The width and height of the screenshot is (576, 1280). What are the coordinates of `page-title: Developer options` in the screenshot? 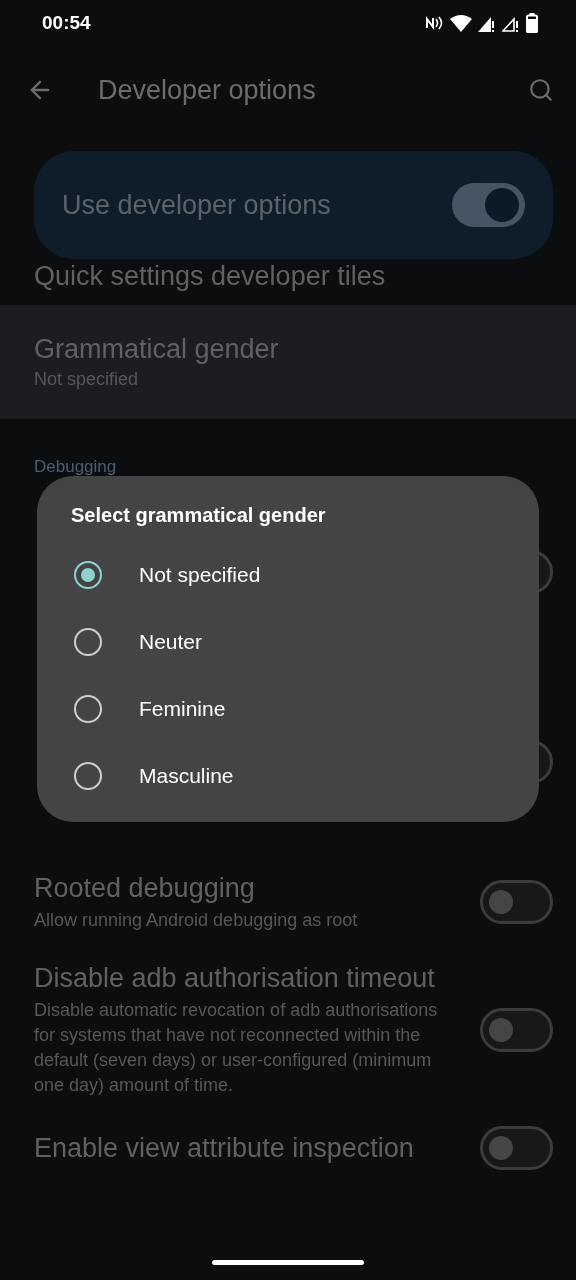 It's located at (207, 90).